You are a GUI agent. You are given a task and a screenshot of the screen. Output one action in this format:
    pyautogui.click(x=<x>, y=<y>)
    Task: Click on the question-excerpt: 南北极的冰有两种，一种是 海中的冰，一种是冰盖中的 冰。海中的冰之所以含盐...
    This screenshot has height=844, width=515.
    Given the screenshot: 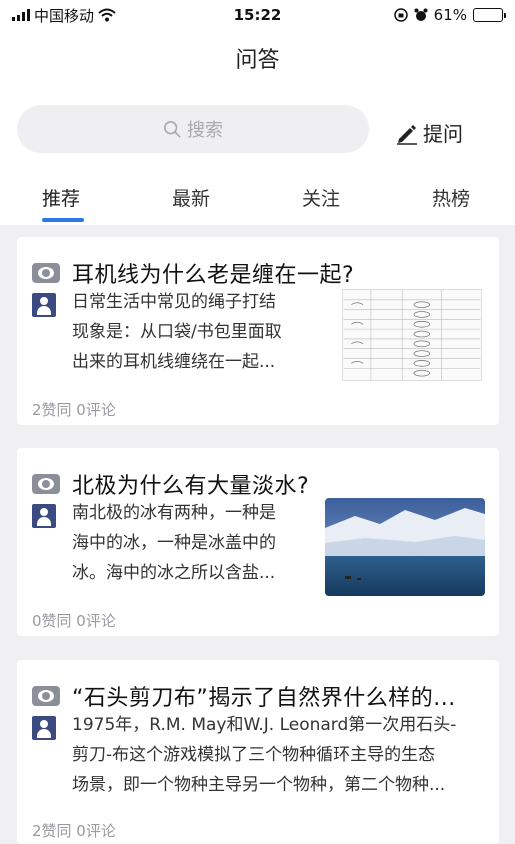 What is the action you would take?
    pyautogui.click(x=194, y=543)
    